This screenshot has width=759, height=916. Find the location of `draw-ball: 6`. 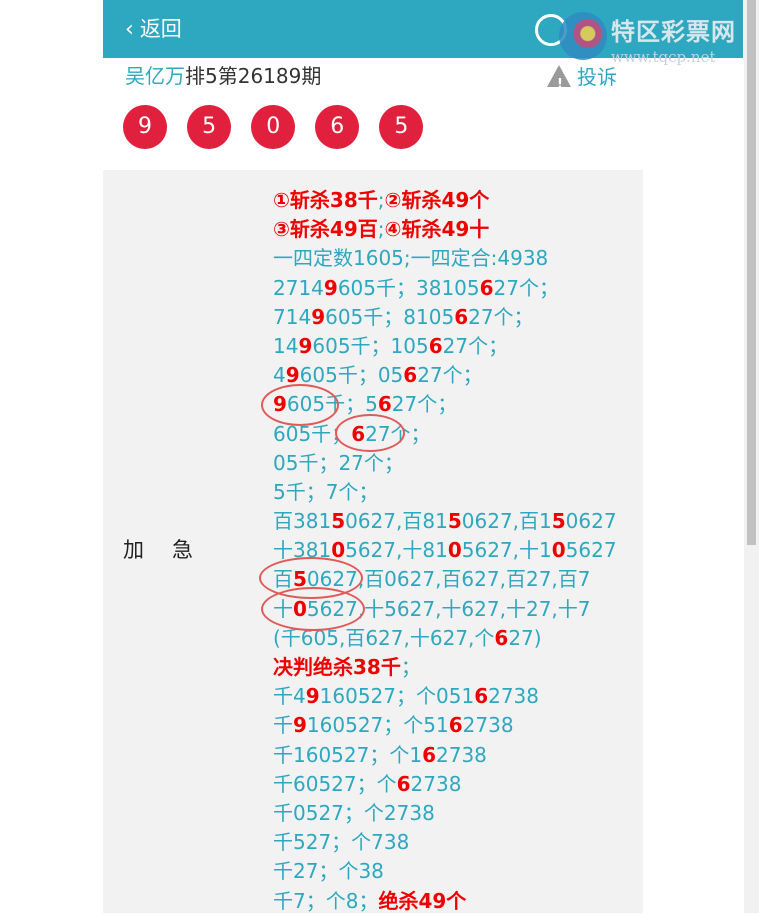

draw-ball: 6 is located at coordinates (337, 127).